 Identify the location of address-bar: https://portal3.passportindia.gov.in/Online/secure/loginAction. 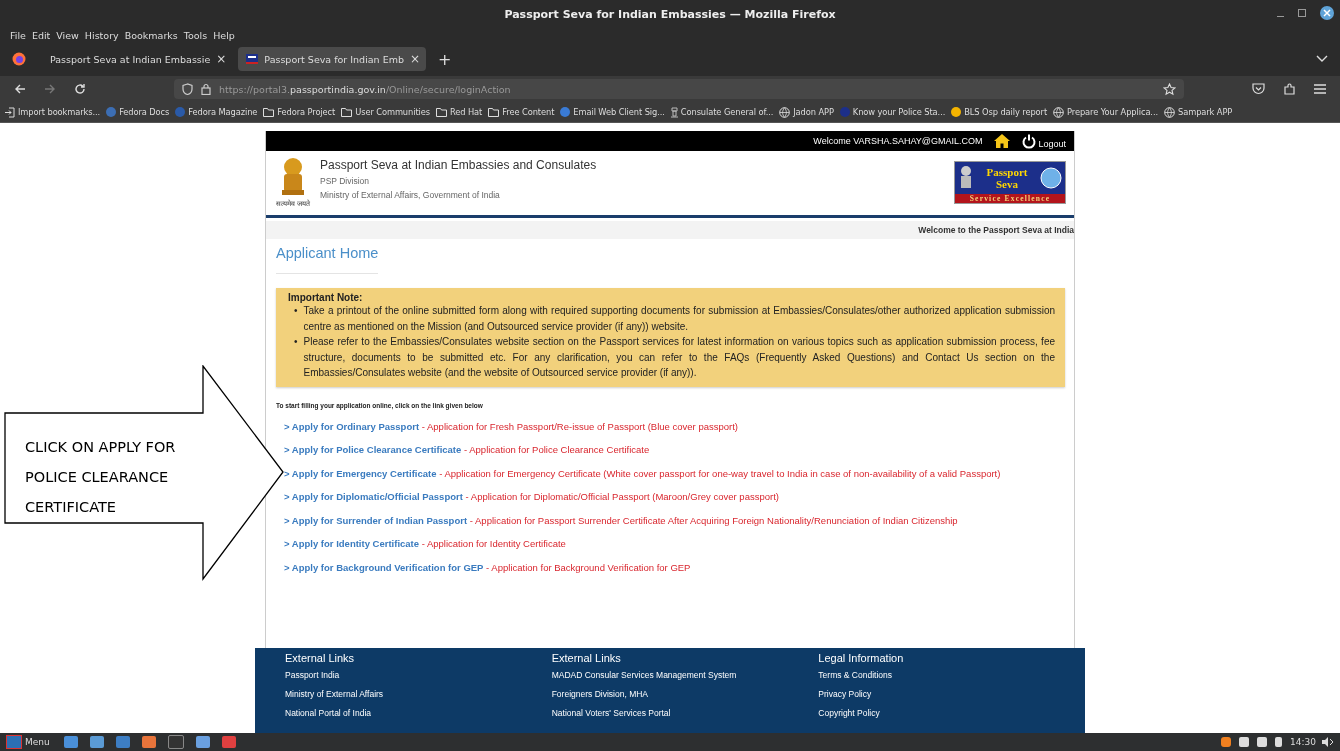
(679, 89).